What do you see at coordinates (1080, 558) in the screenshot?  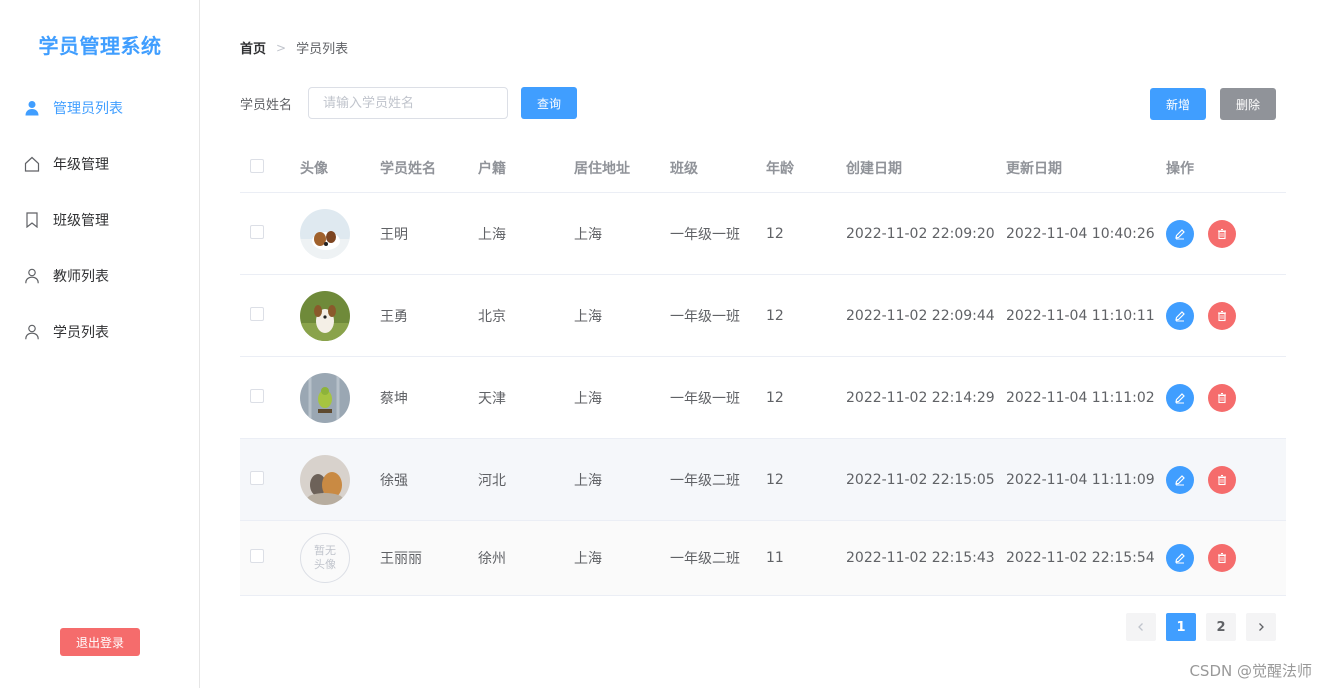 I see `cell-updated: 2022-11-02 22:15:54` at bounding box center [1080, 558].